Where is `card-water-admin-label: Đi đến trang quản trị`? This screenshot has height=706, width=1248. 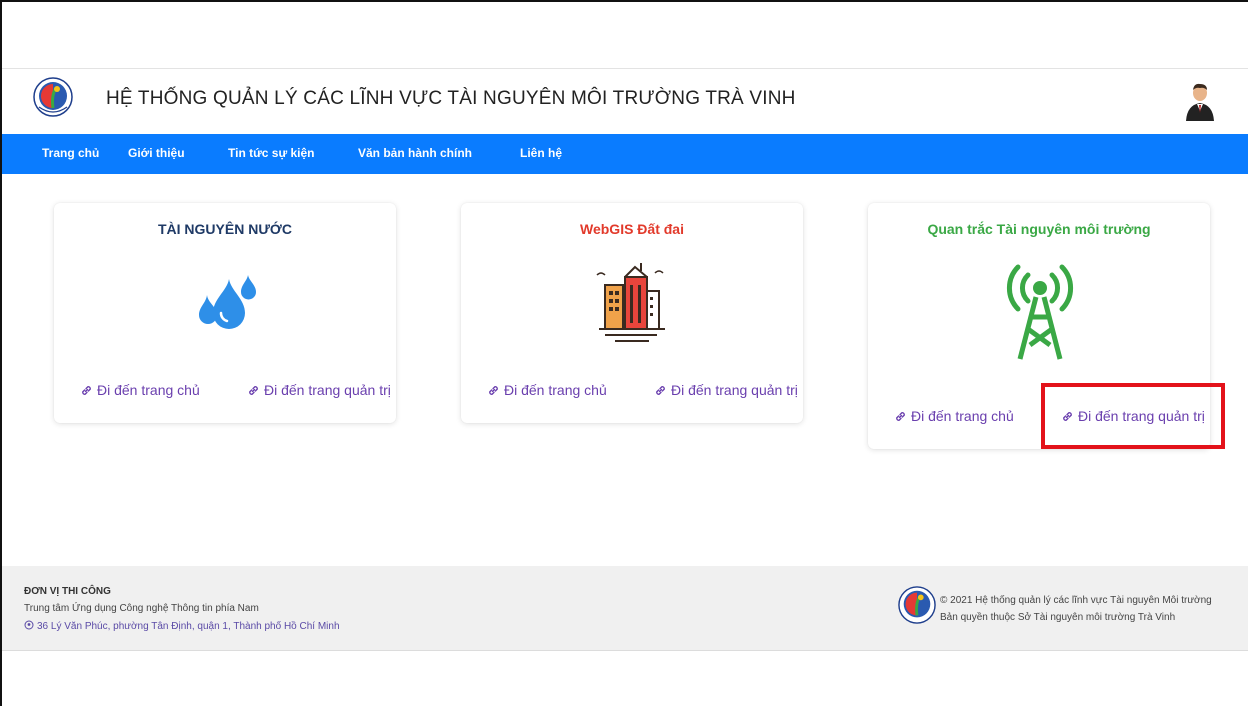
card-water-admin-label: Đi đến trang quản trị is located at coordinates (327, 390).